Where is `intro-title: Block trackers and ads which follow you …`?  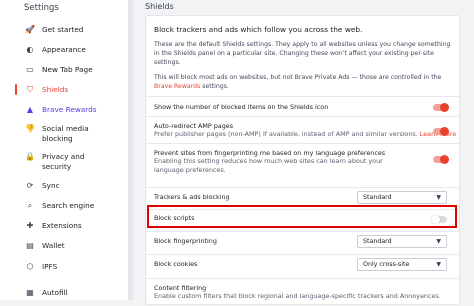 intro-title: Block trackers and ads which follow you … is located at coordinates (258, 29).